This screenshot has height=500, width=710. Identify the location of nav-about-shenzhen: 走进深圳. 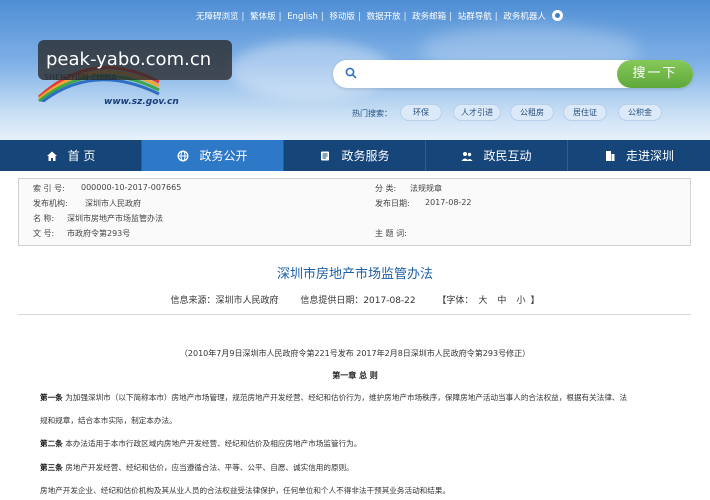
(639, 155).